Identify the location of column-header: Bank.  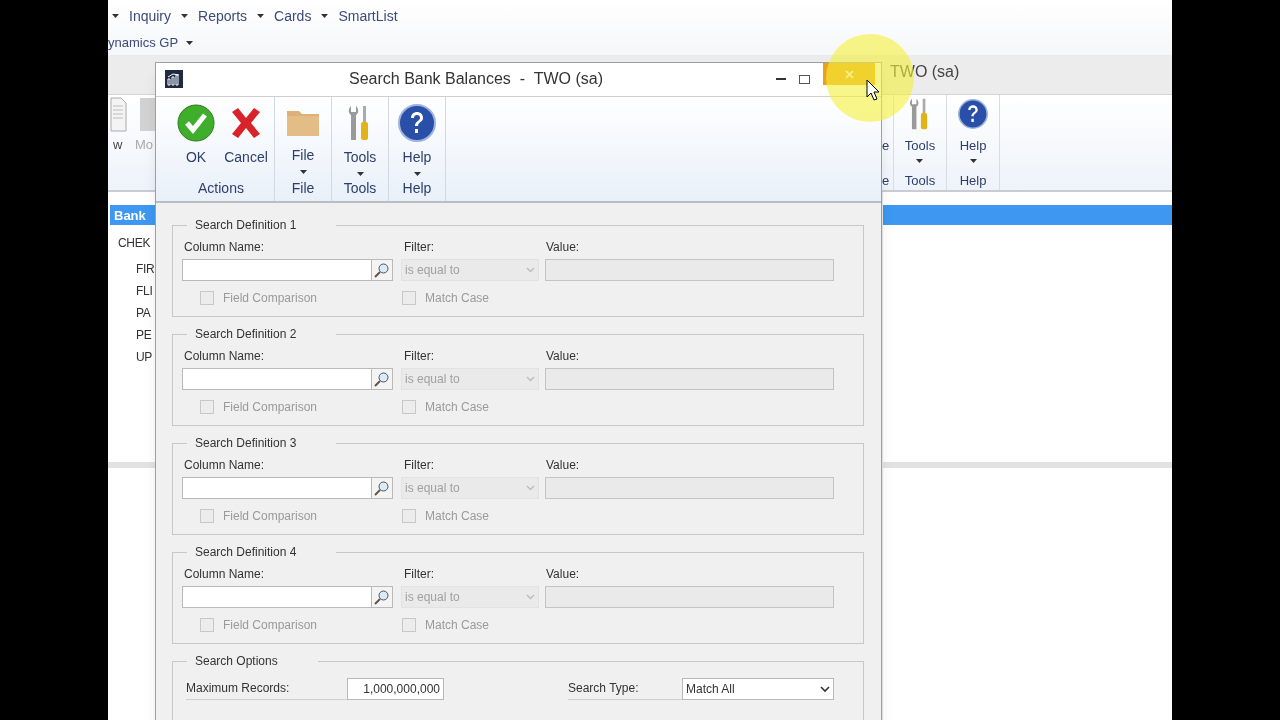
(130, 216).